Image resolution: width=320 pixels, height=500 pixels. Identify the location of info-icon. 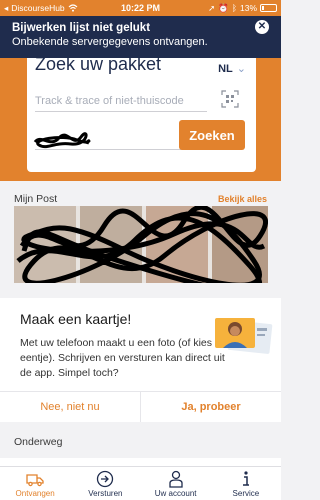
(245, 478).